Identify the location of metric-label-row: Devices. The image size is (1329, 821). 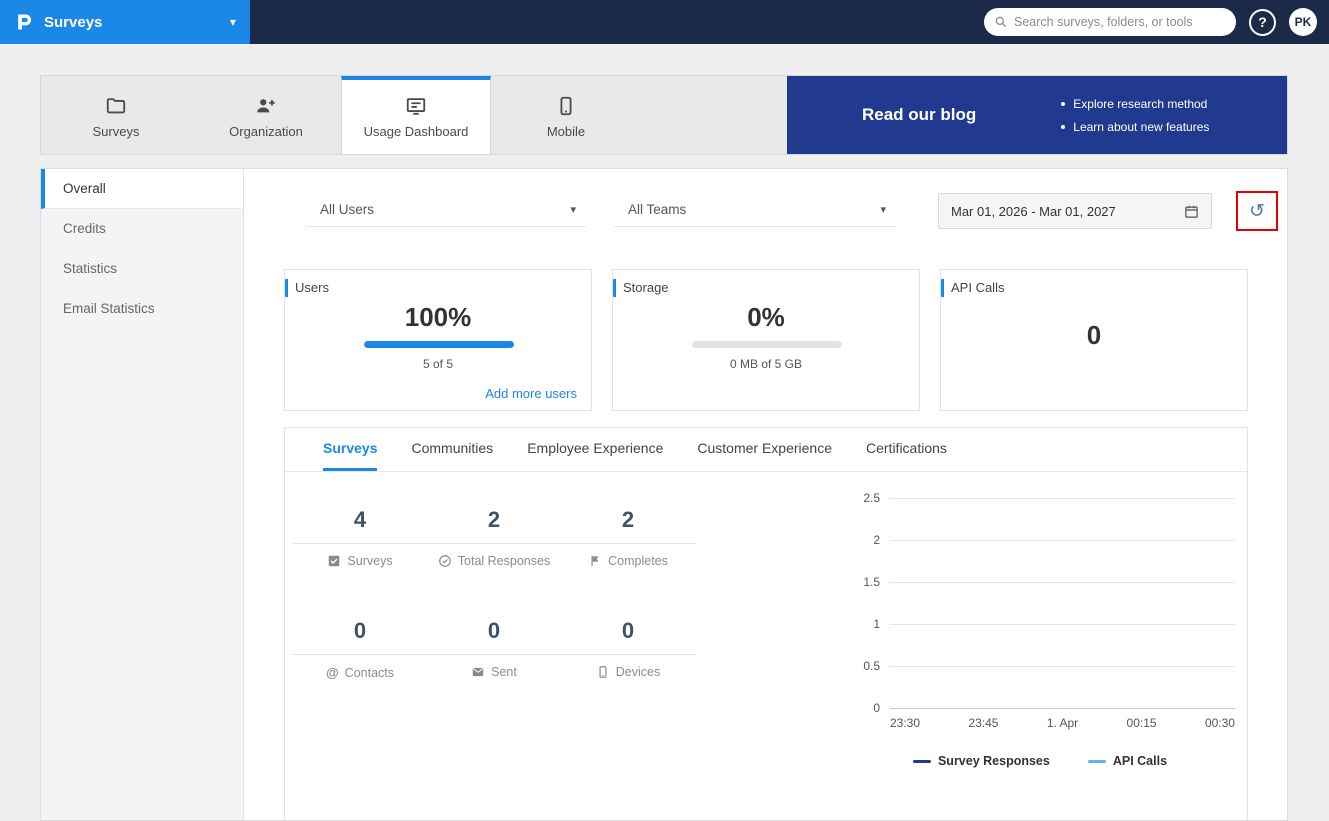
(628, 672).